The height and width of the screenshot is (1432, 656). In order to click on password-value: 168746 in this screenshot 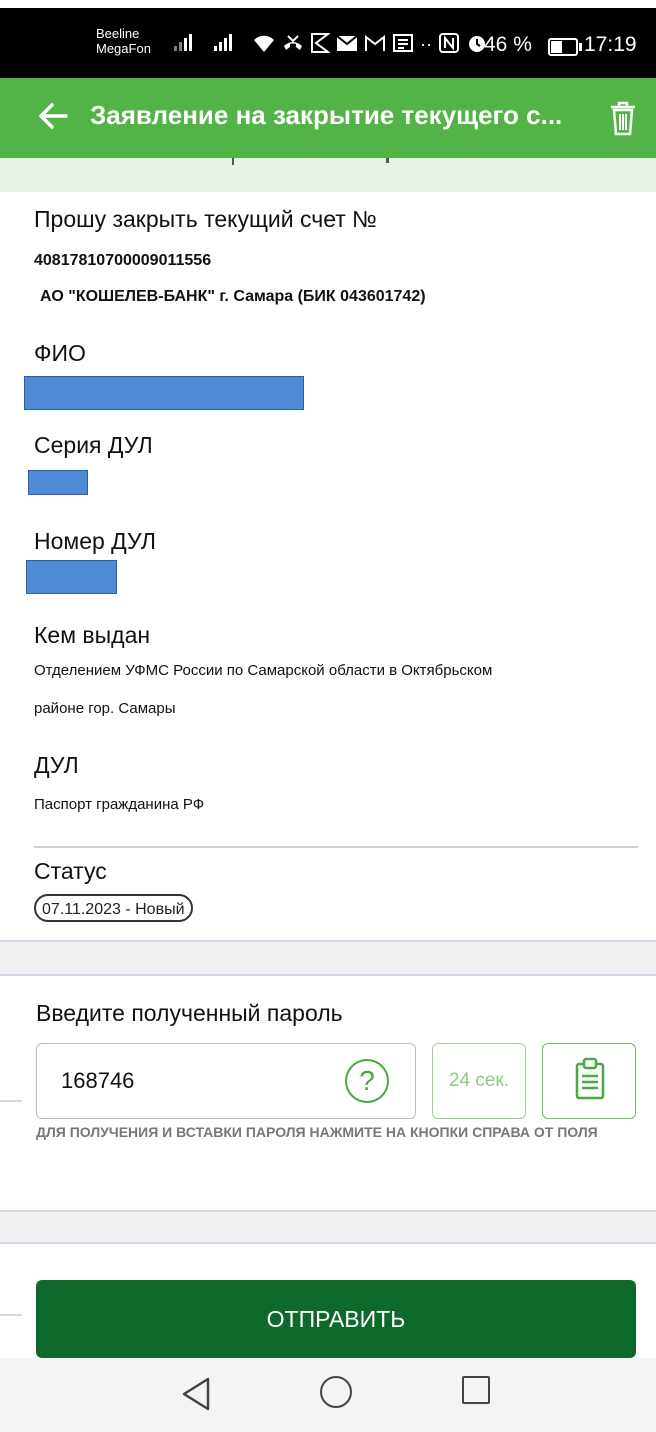, I will do `click(98, 1080)`.